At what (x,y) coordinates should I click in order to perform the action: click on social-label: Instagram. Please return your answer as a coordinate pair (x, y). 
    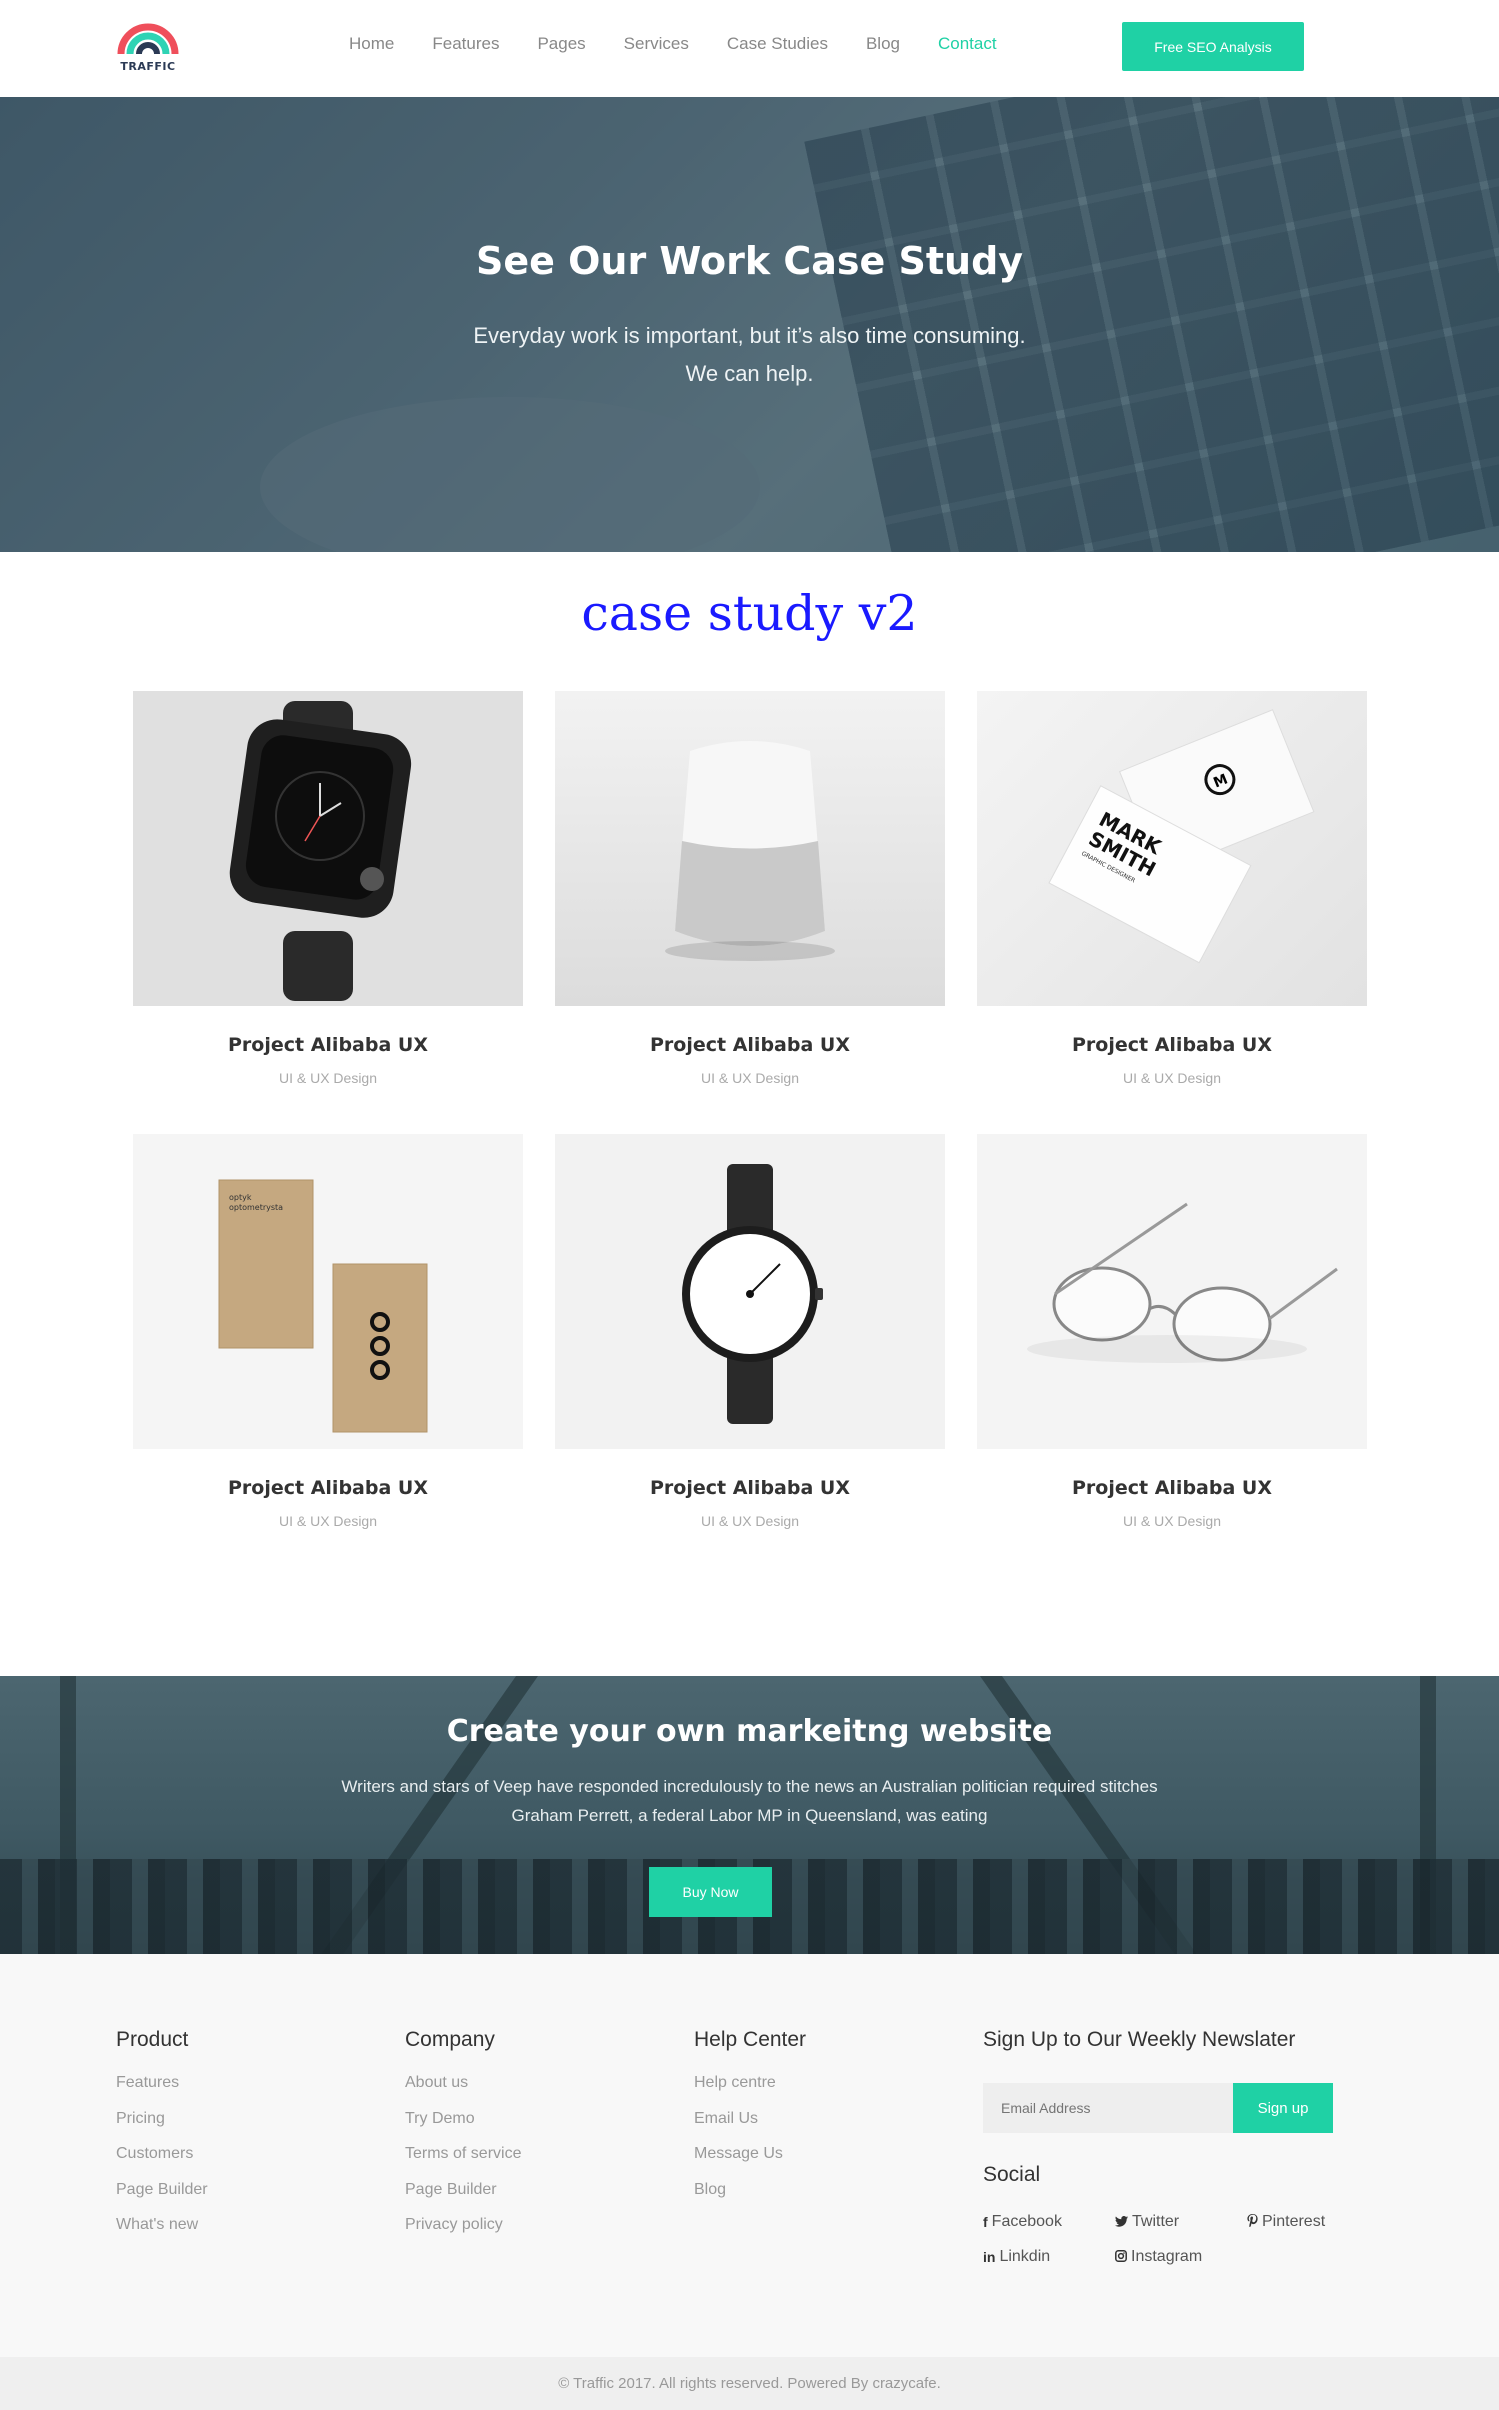
    Looking at the image, I should click on (1167, 2256).